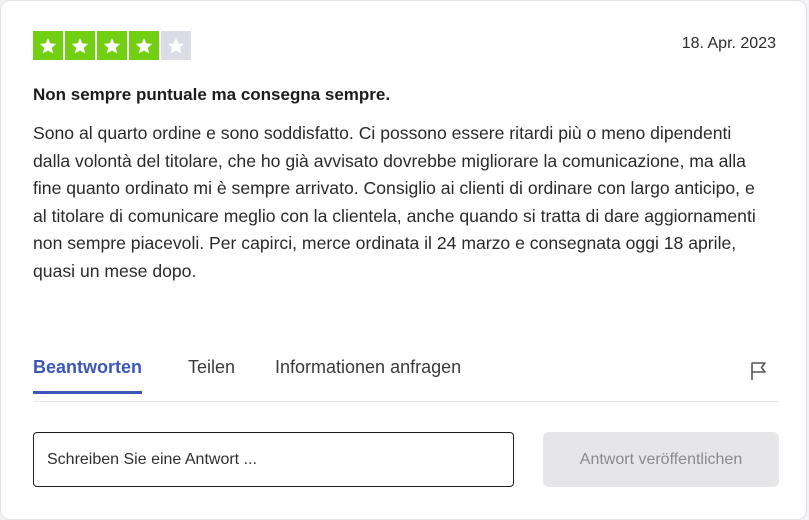 The height and width of the screenshot is (520, 809). Describe the element at coordinates (88, 375) in the screenshot. I see `tab-reply: Beantworten` at that location.